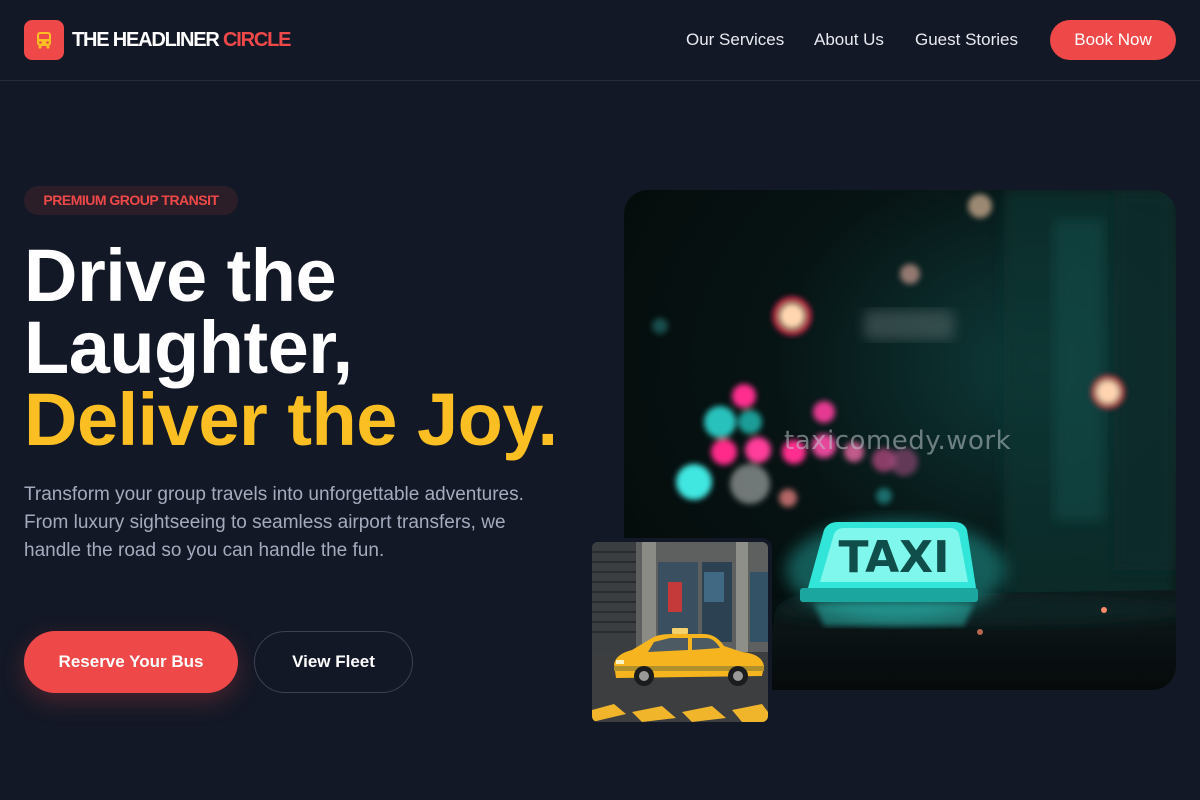  What do you see at coordinates (131, 200) in the screenshot?
I see `hero-badge: PREMIUM GROUP TRANSIT` at bounding box center [131, 200].